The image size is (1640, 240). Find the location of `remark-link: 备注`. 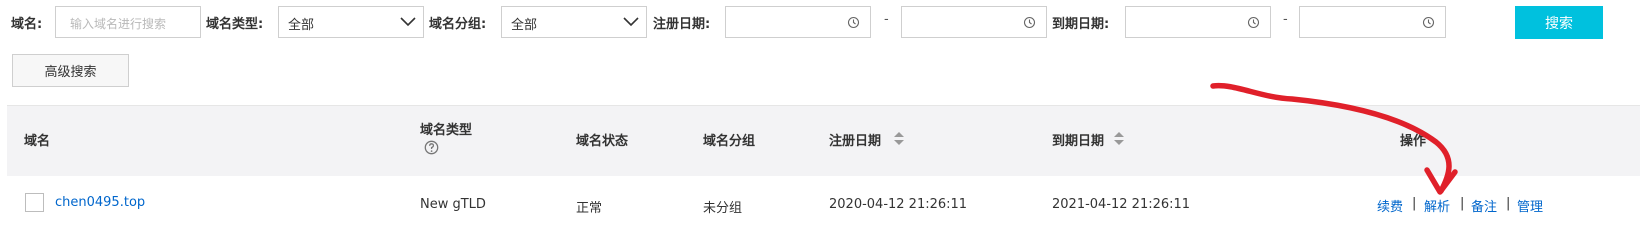

remark-link: 备注 is located at coordinates (1484, 205).